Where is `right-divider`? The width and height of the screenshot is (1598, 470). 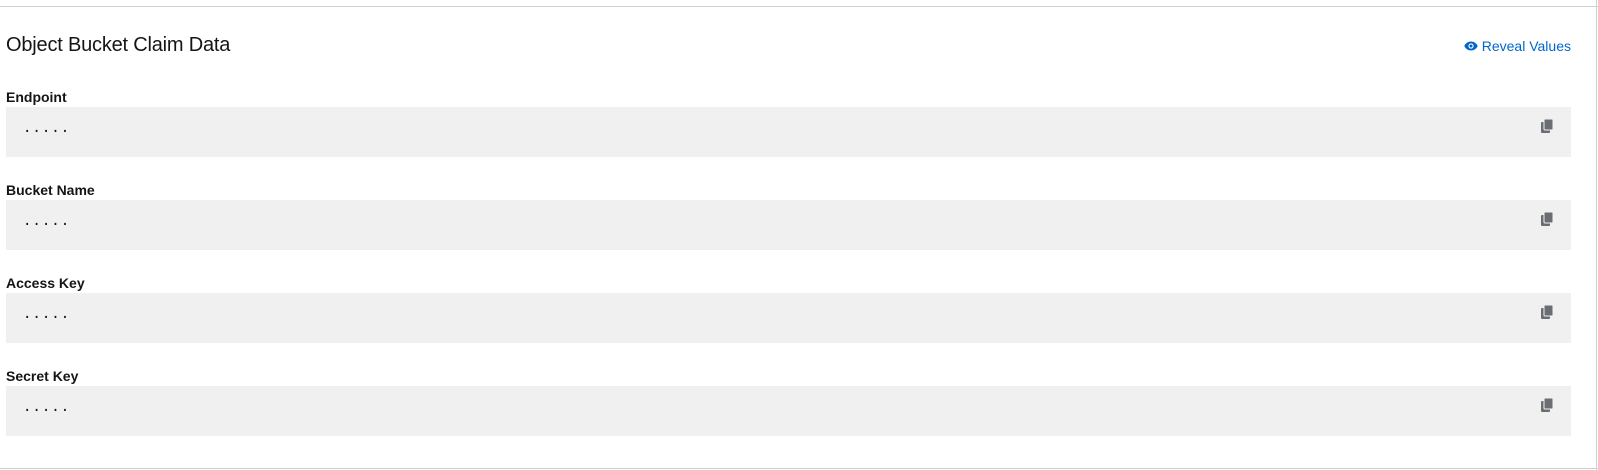 right-divider is located at coordinates (1596, 235).